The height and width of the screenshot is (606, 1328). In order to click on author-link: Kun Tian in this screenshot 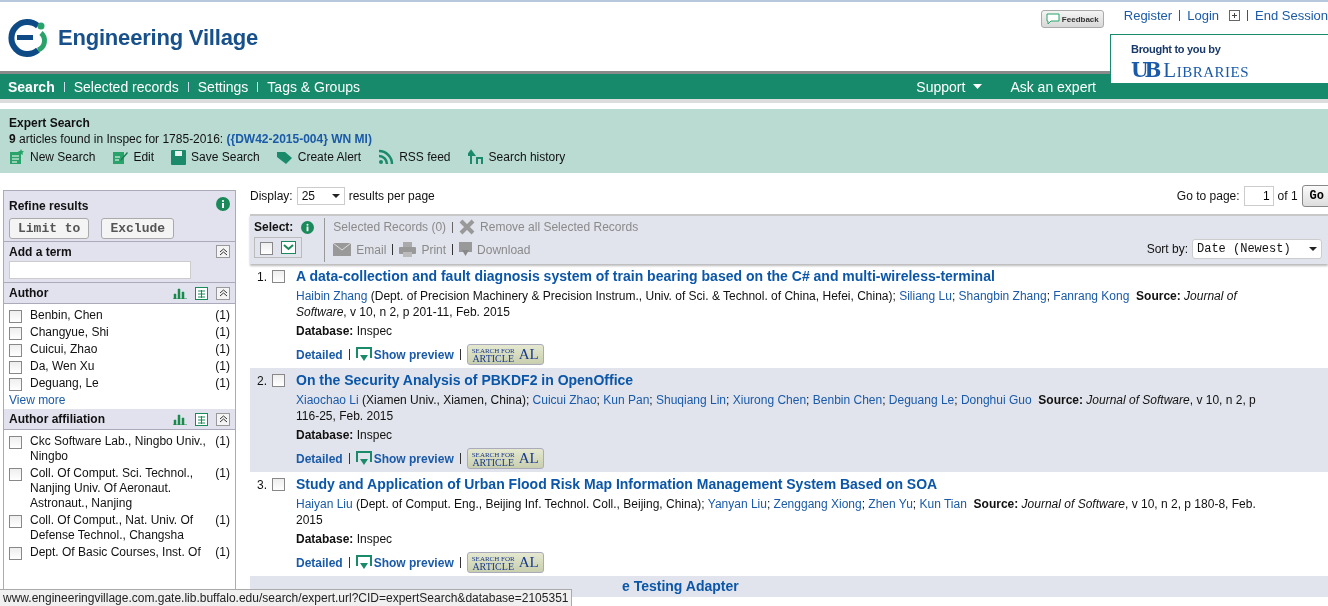, I will do `click(943, 504)`.